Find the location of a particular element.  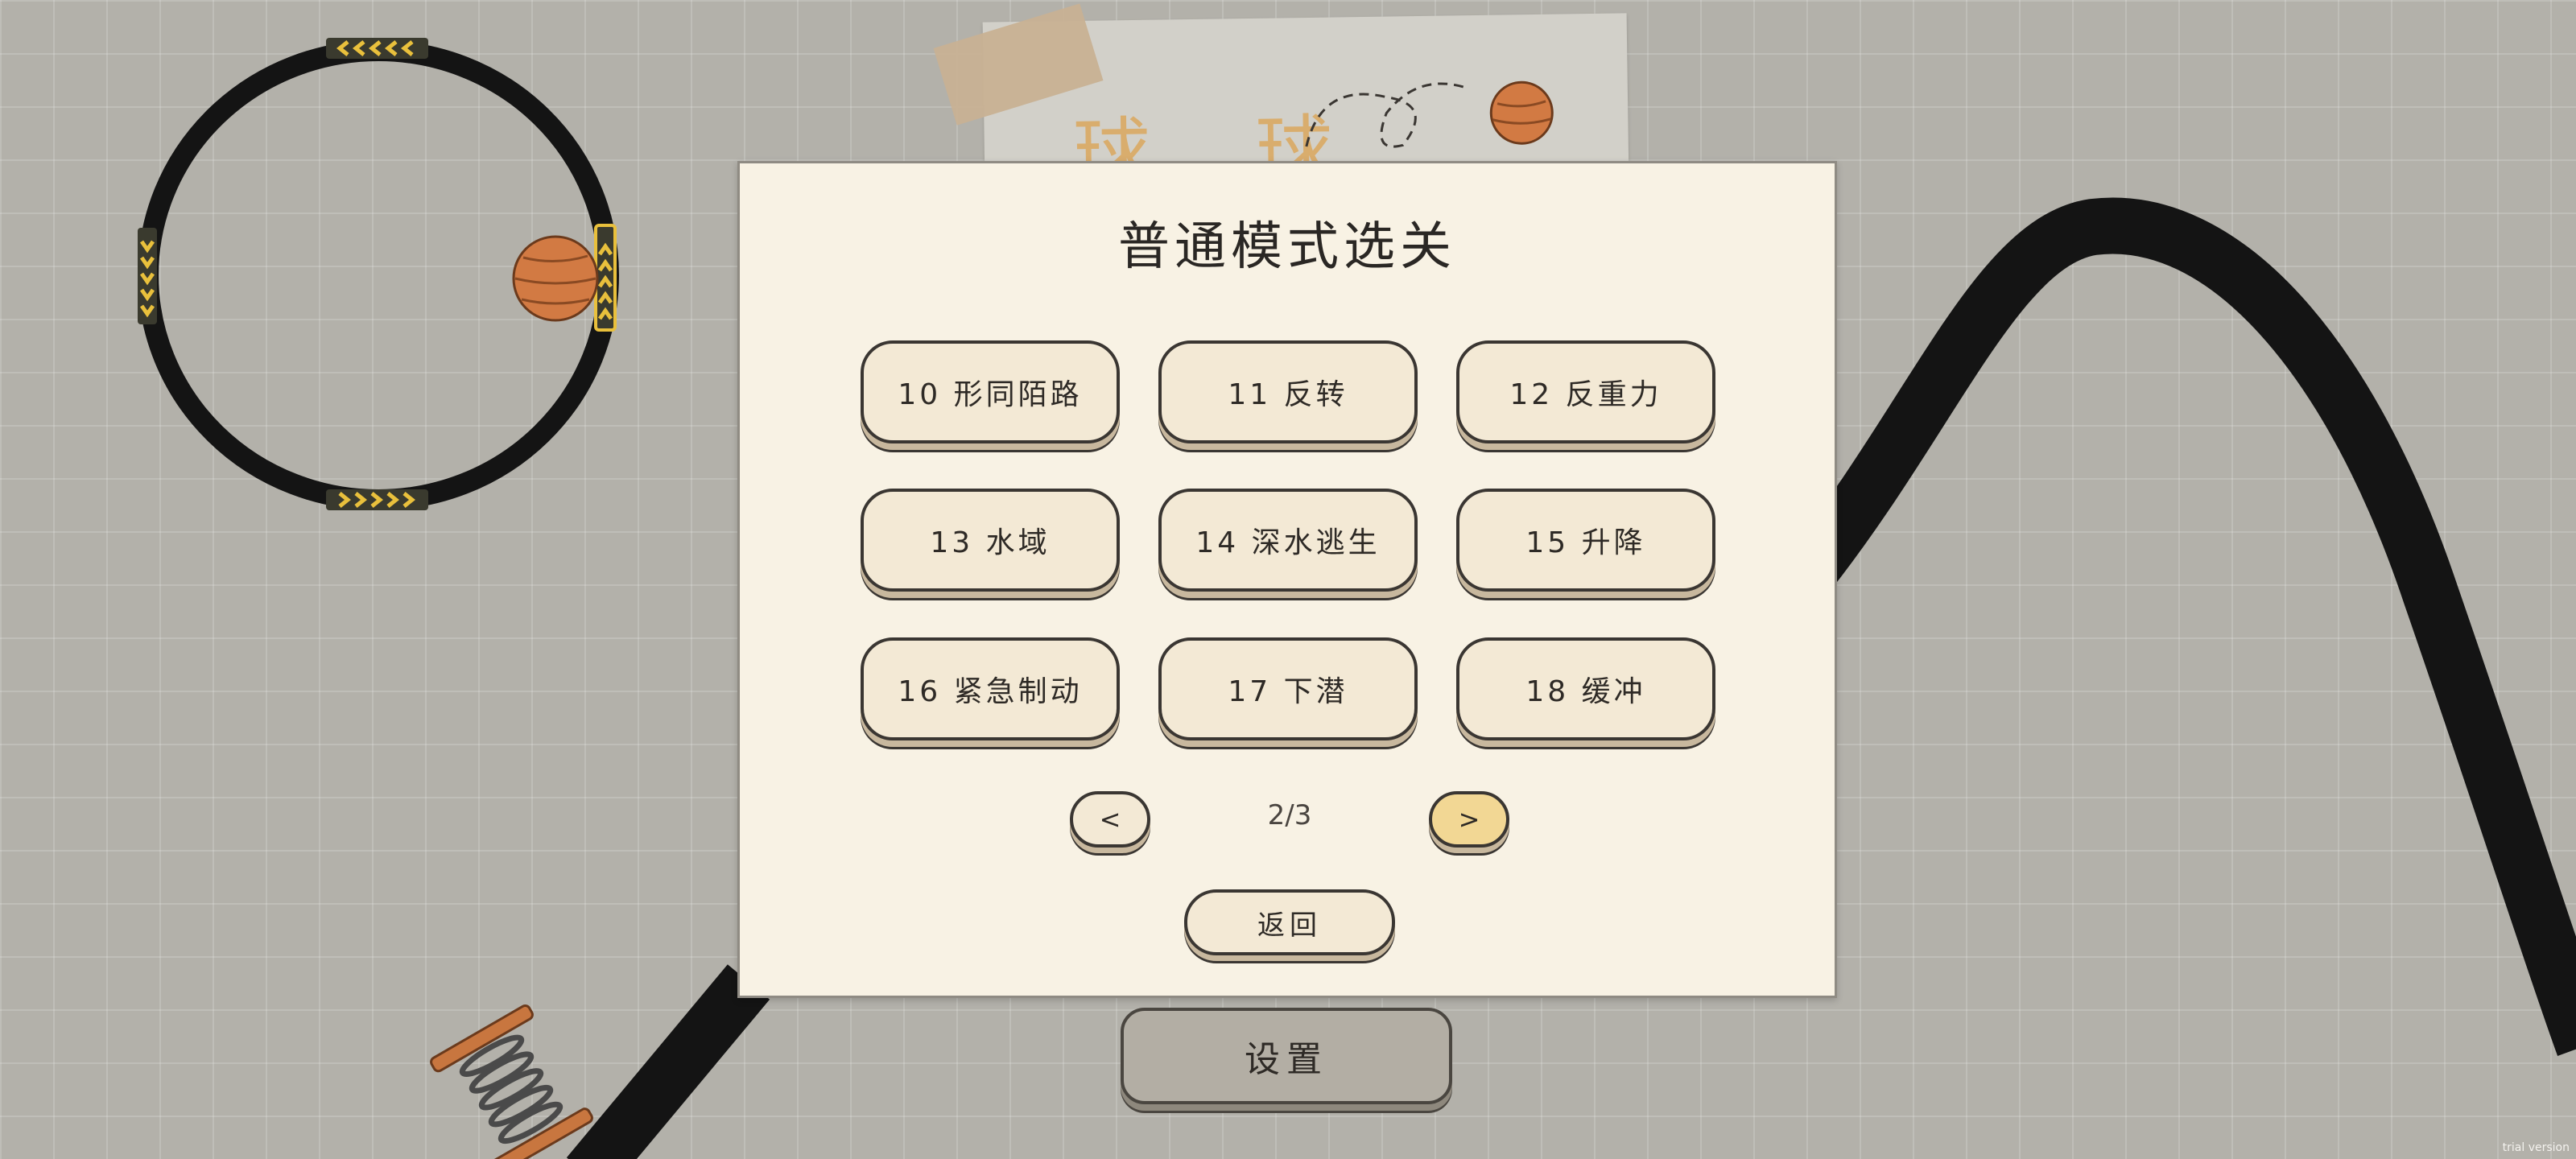

ball is located at coordinates (555, 278).